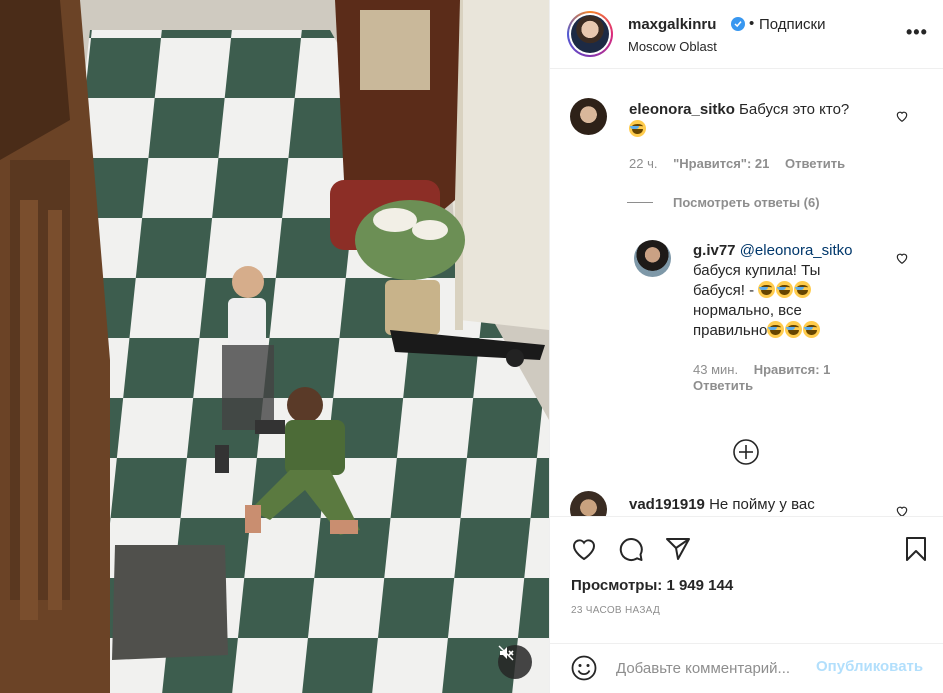 This screenshot has width=943, height=693. I want to click on views-label: Просмотры:, so click(617, 585).